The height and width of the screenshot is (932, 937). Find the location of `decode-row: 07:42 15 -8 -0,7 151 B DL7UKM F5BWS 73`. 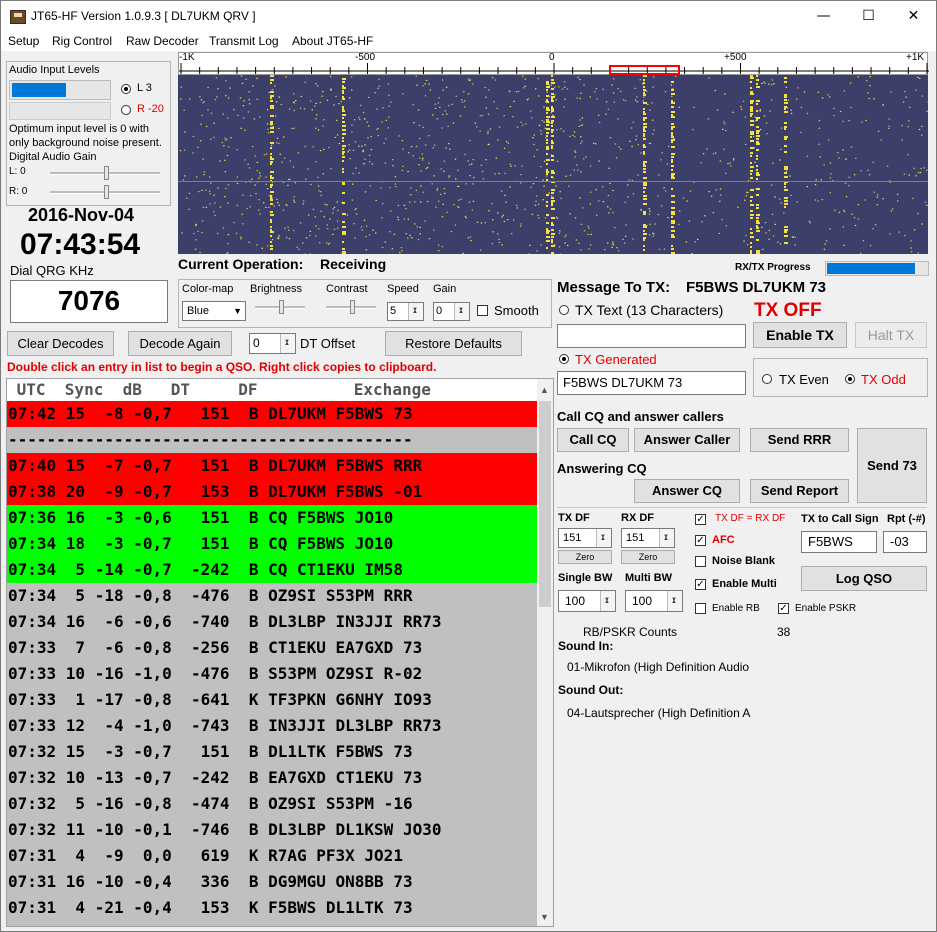

decode-row: 07:42 15 -8 -0,7 151 B DL7UKM F5BWS 73 is located at coordinates (272, 414).